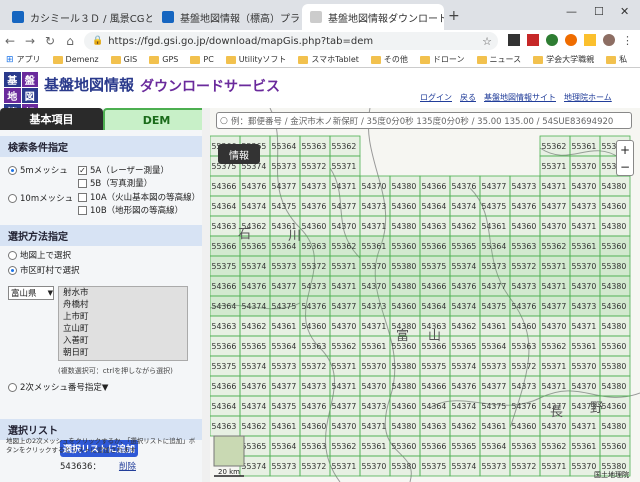 This screenshot has height=482, width=640. Describe the element at coordinates (344, 346) in the screenshot. I see `mesh-code-label: 55362` at that location.